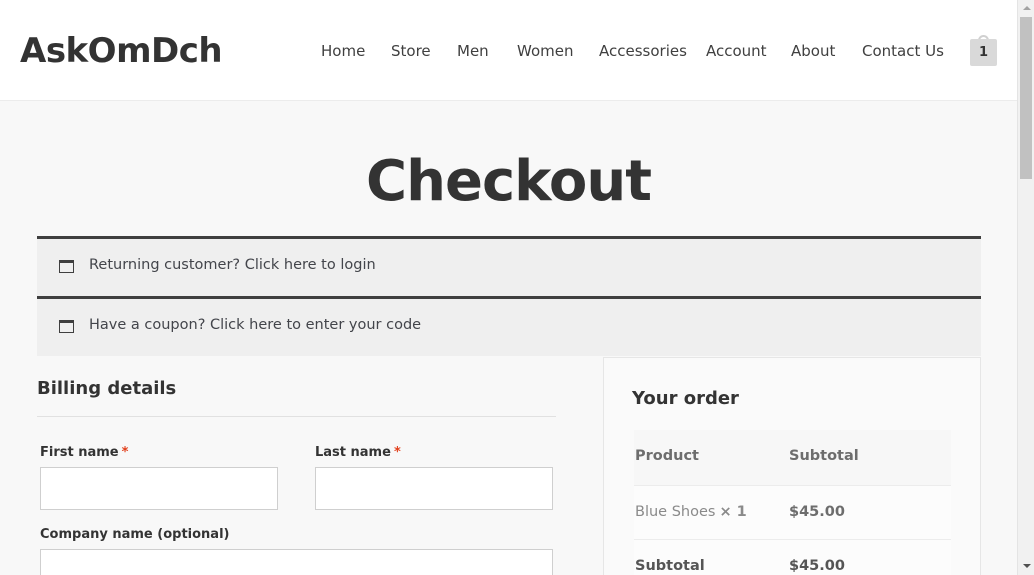 The image size is (1034, 575). Describe the element at coordinates (736, 51) in the screenshot. I see `nav-item-account: Account` at that location.